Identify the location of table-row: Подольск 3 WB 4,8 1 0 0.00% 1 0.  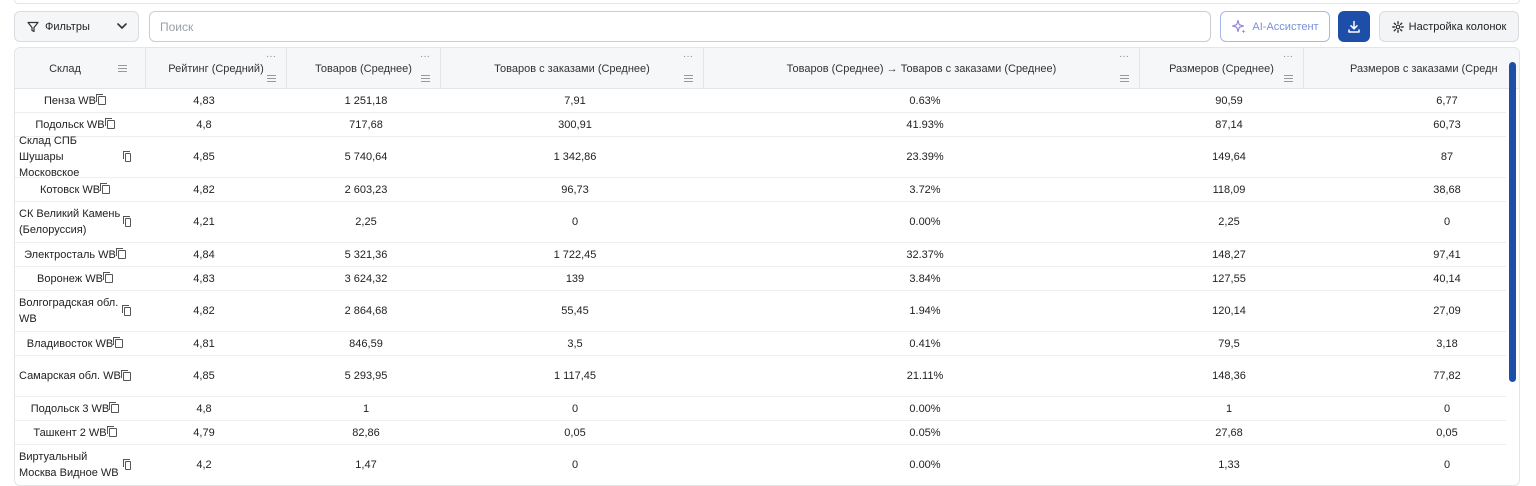
(760, 409).